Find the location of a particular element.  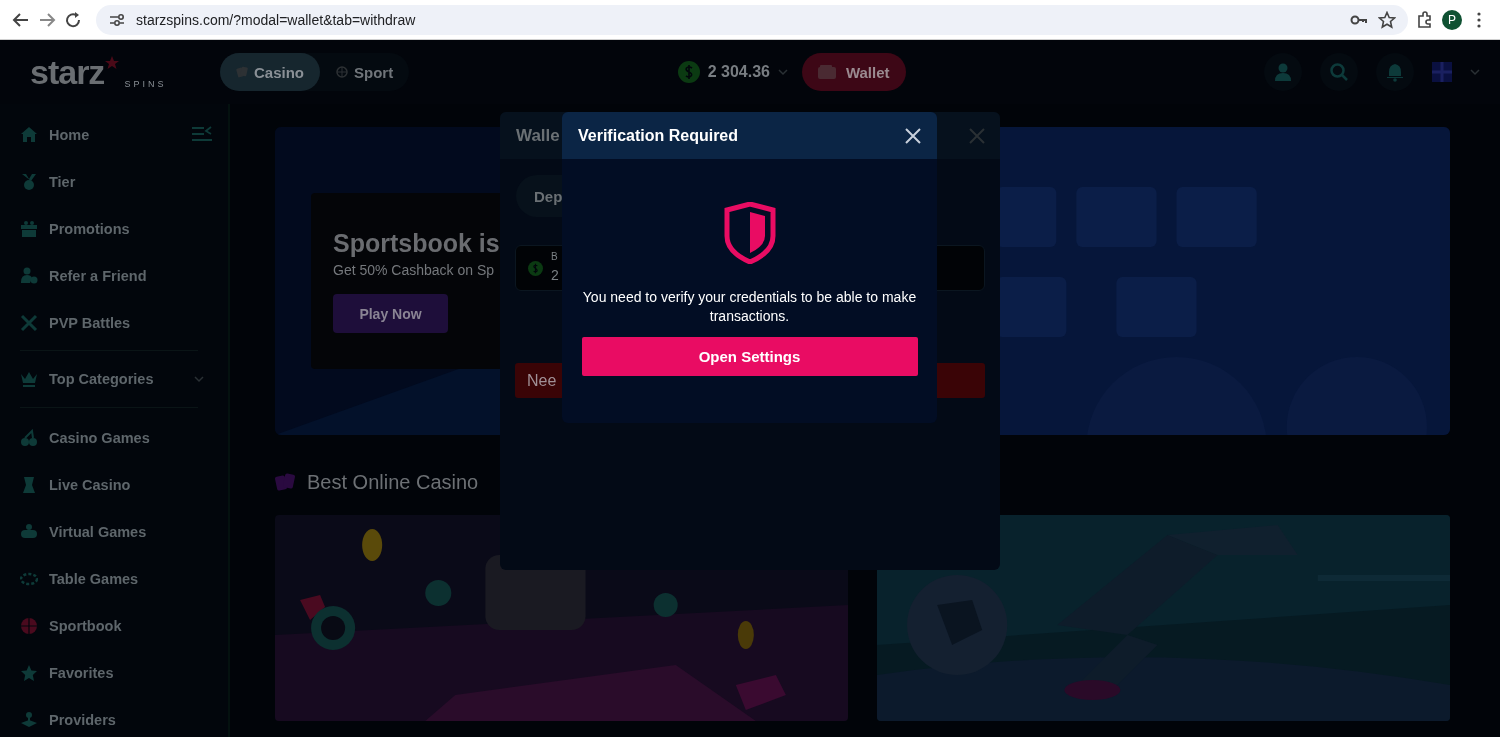

sidebar-item: Live Casino is located at coordinates (124, 484).